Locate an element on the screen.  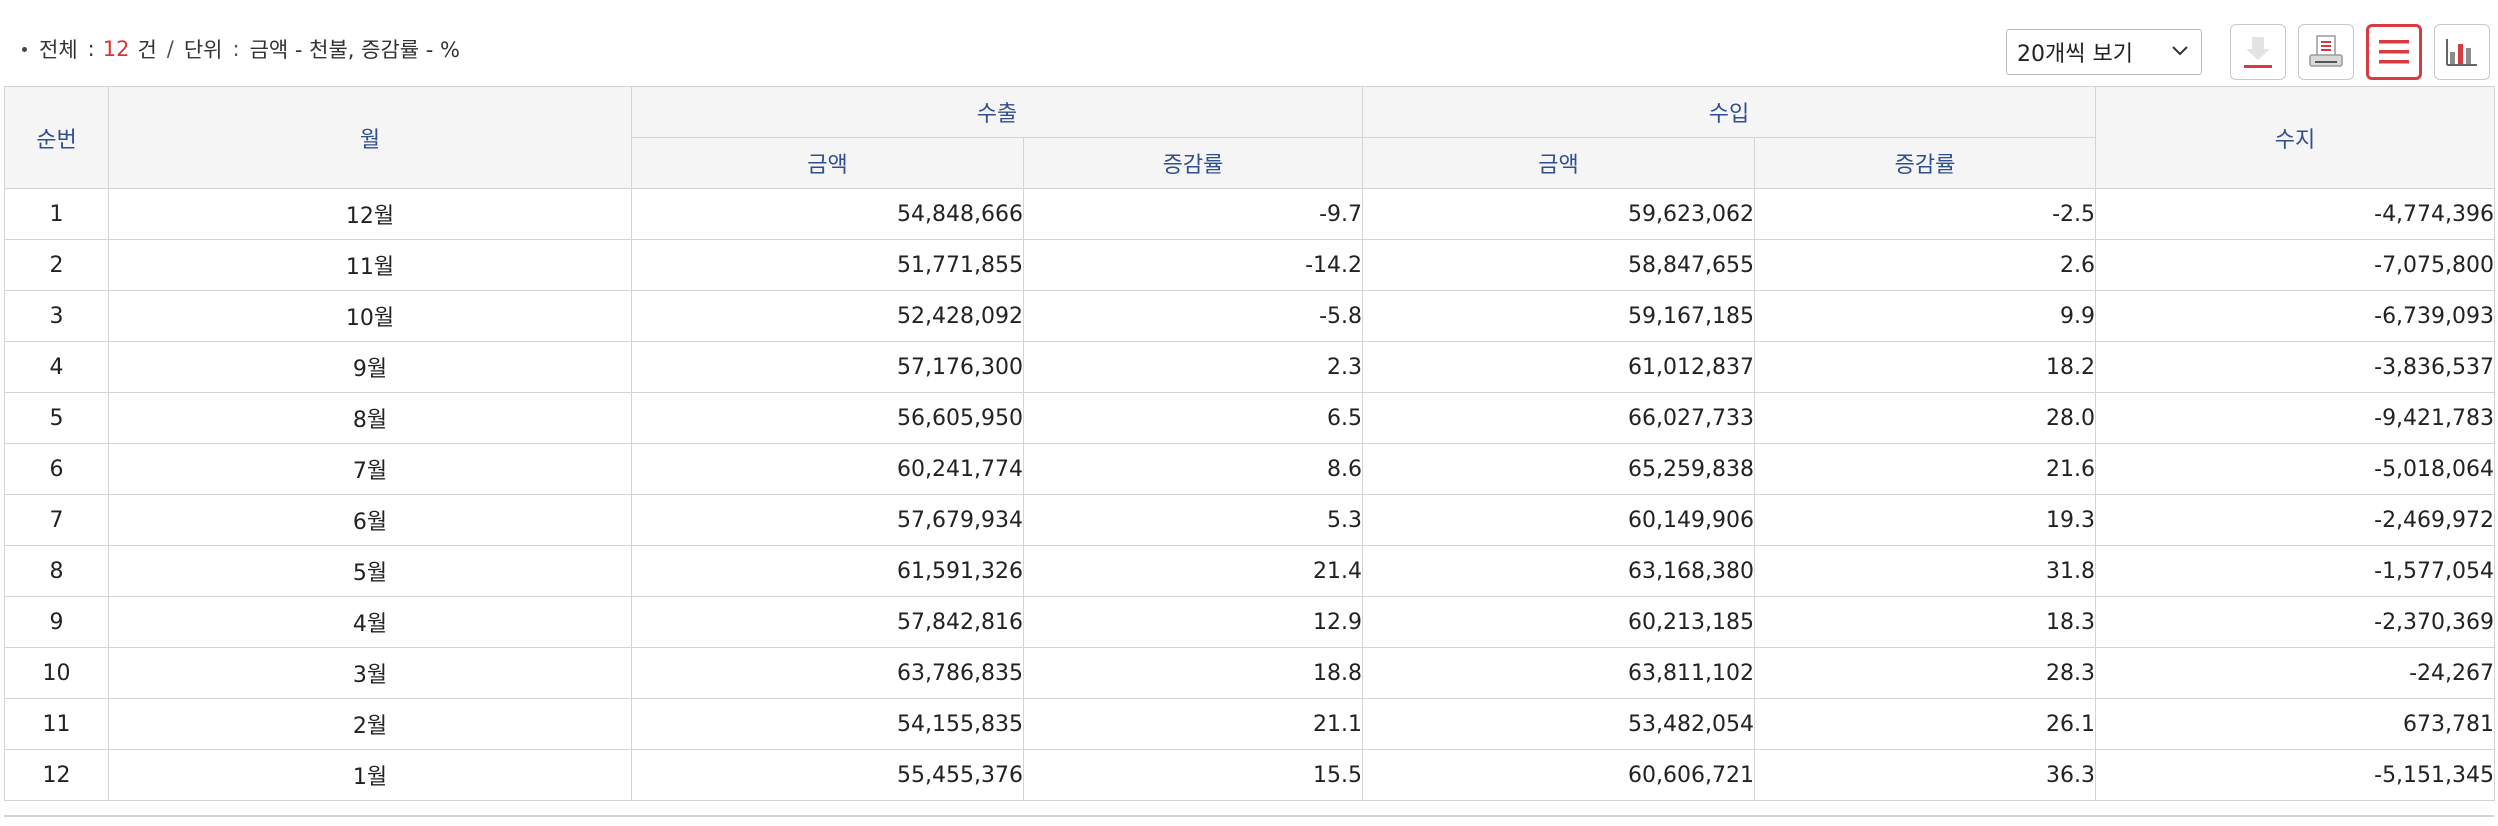
cell-seq: 12 is located at coordinates (56, 775).